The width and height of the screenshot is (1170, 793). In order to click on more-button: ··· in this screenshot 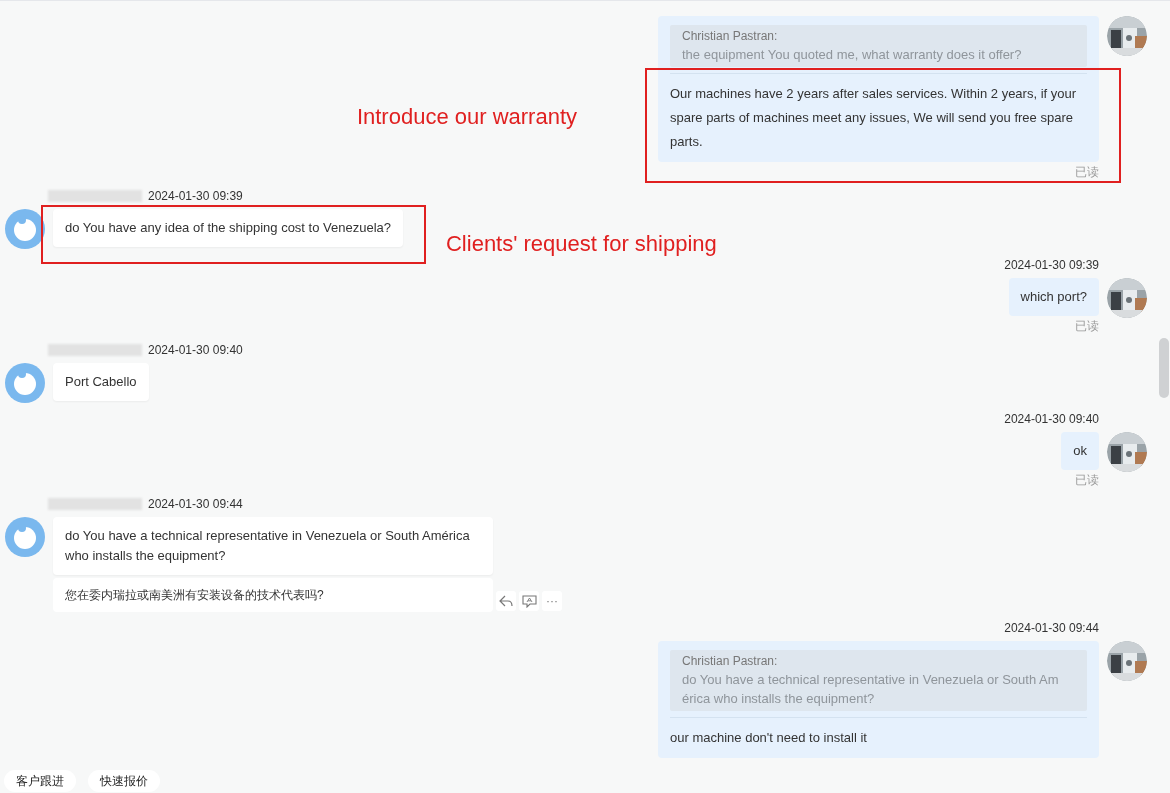, I will do `click(552, 601)`.